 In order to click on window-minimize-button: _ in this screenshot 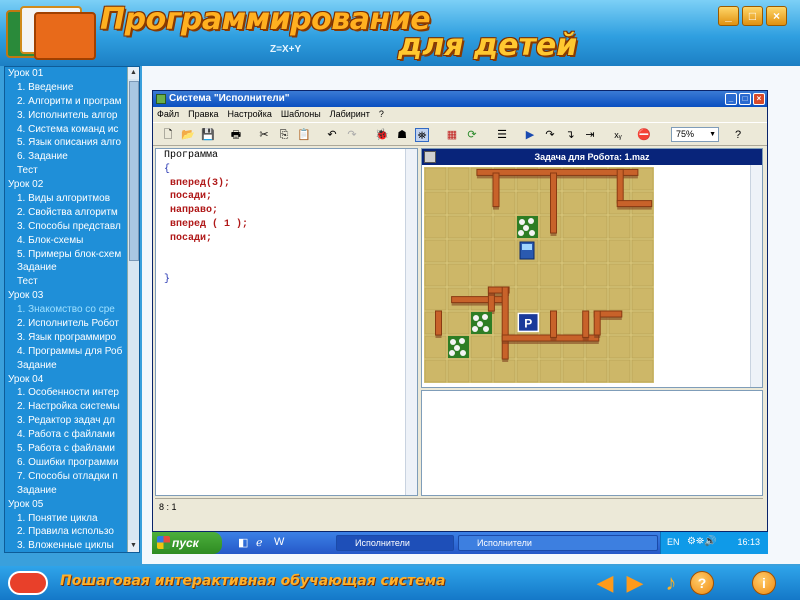, I will do `click(731, 99)`.